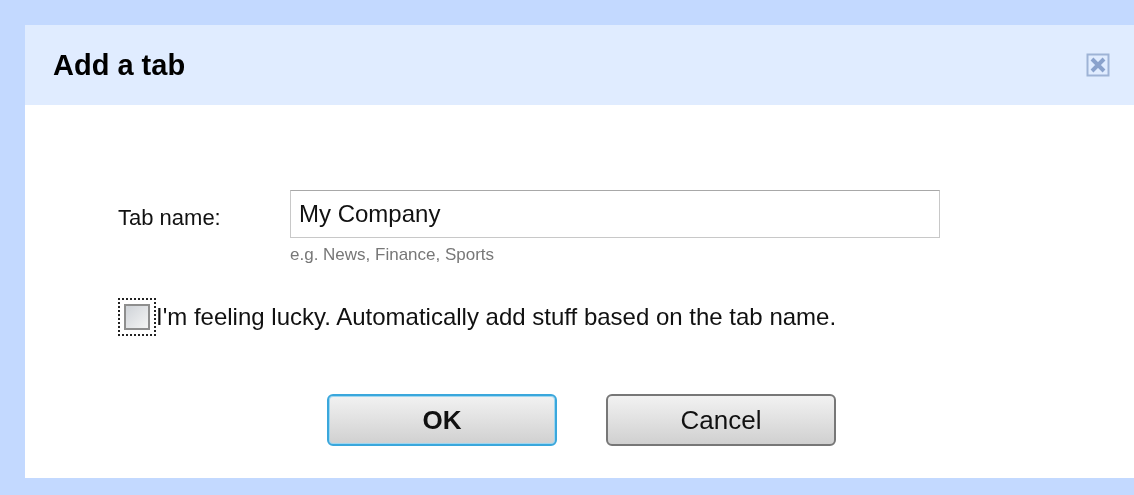 The height and width of the screenshot is (495, 1134). I want to click on checkbox, so click(137, 317).